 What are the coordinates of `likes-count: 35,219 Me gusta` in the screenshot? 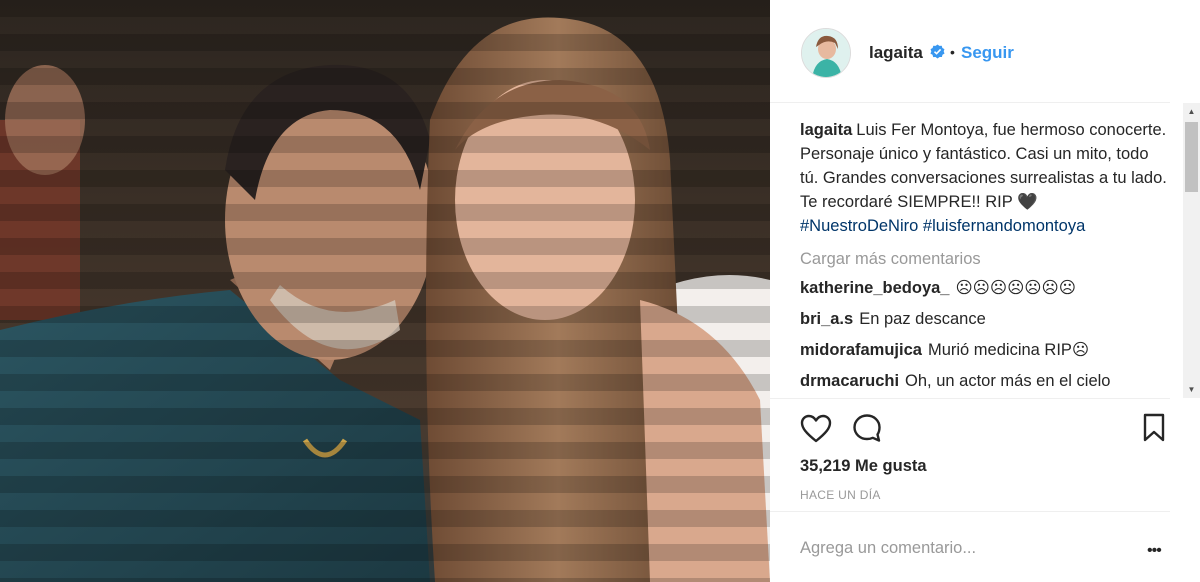 It's located at (863, 466).